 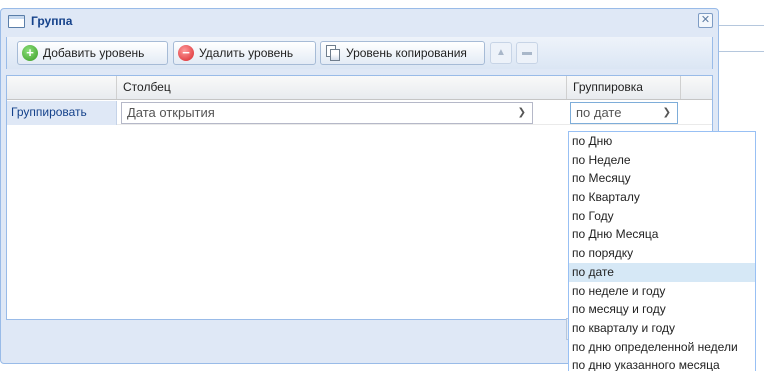 I want to click on delete-level-label: Удалить уровень, so click(x=246, y=53).